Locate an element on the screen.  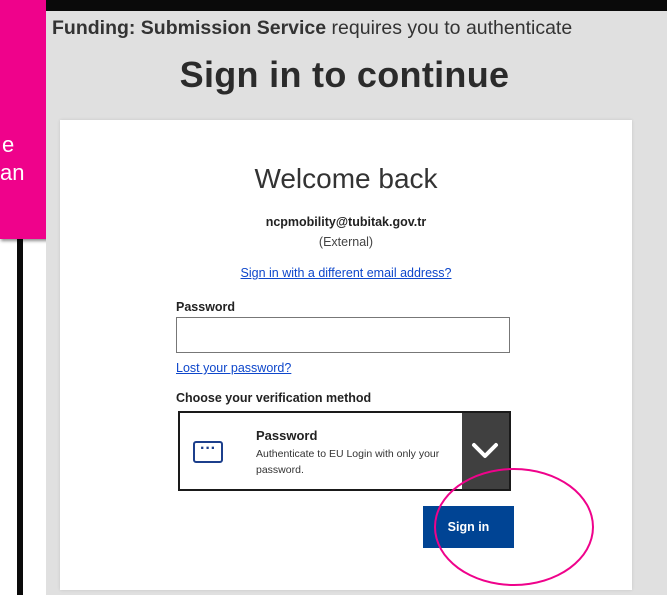
chevron-down-icon is located at coordinates (485, 450).